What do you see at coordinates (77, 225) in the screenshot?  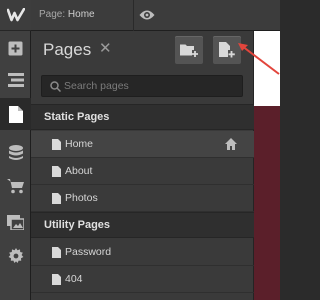 I see `section-label: Utility Pages` at bounding box center [77, 225].